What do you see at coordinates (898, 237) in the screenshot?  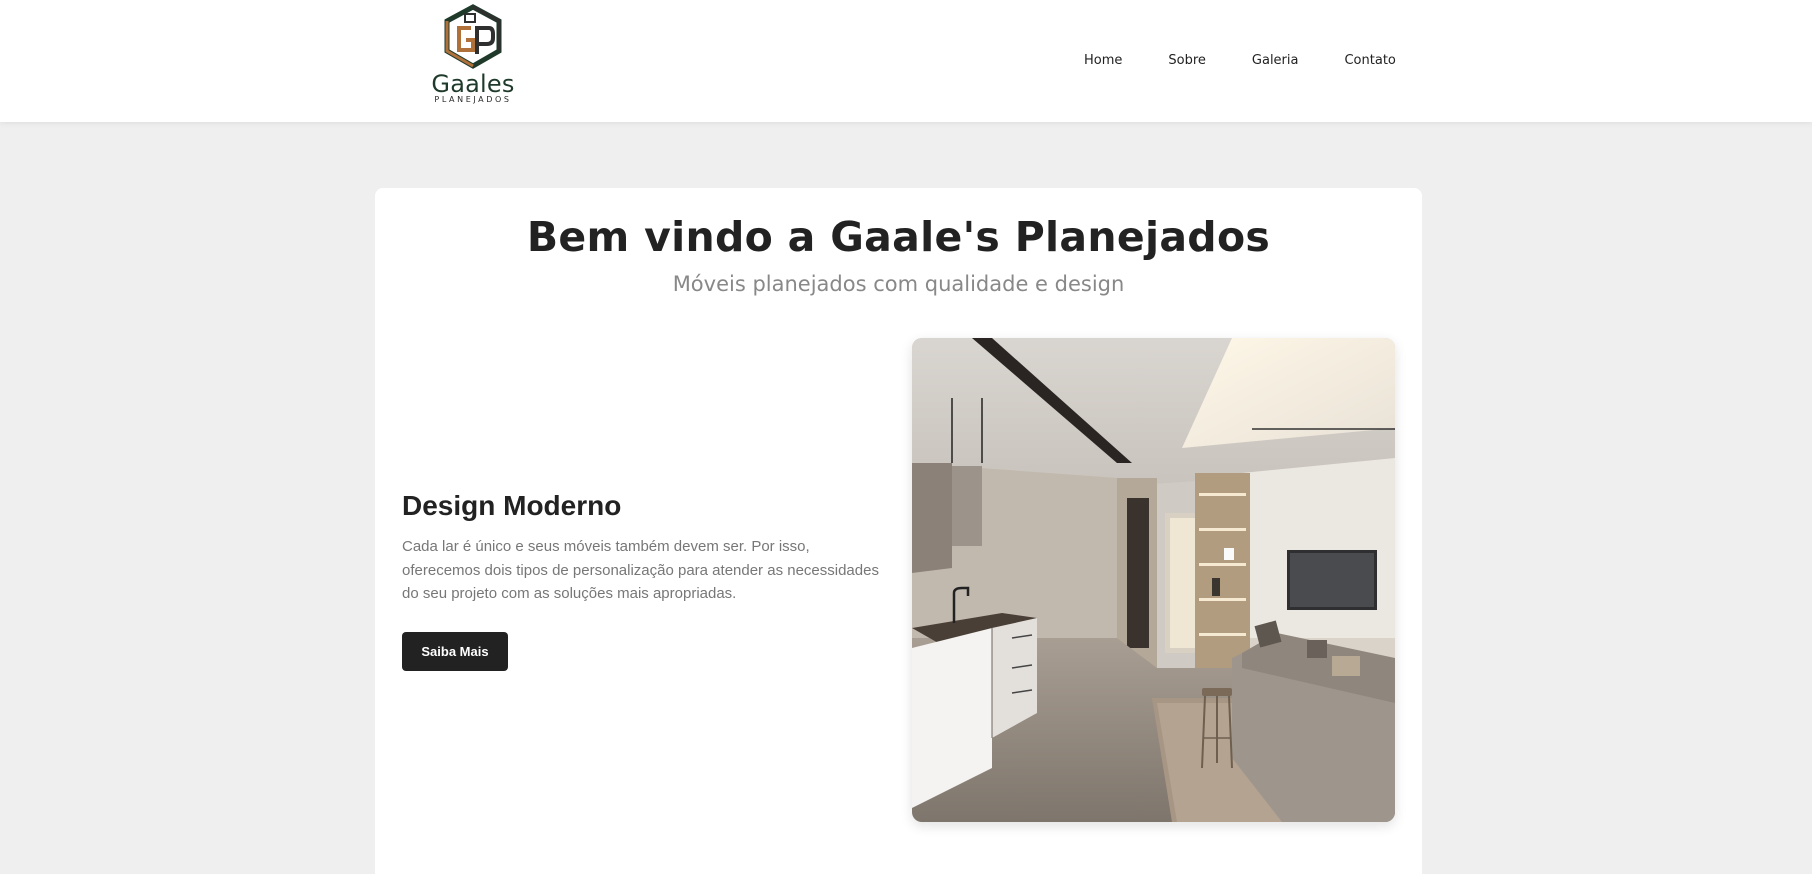 I see `hero-title: Bem vindo a Gaale's Planejados` at bounding box center [898, 237].